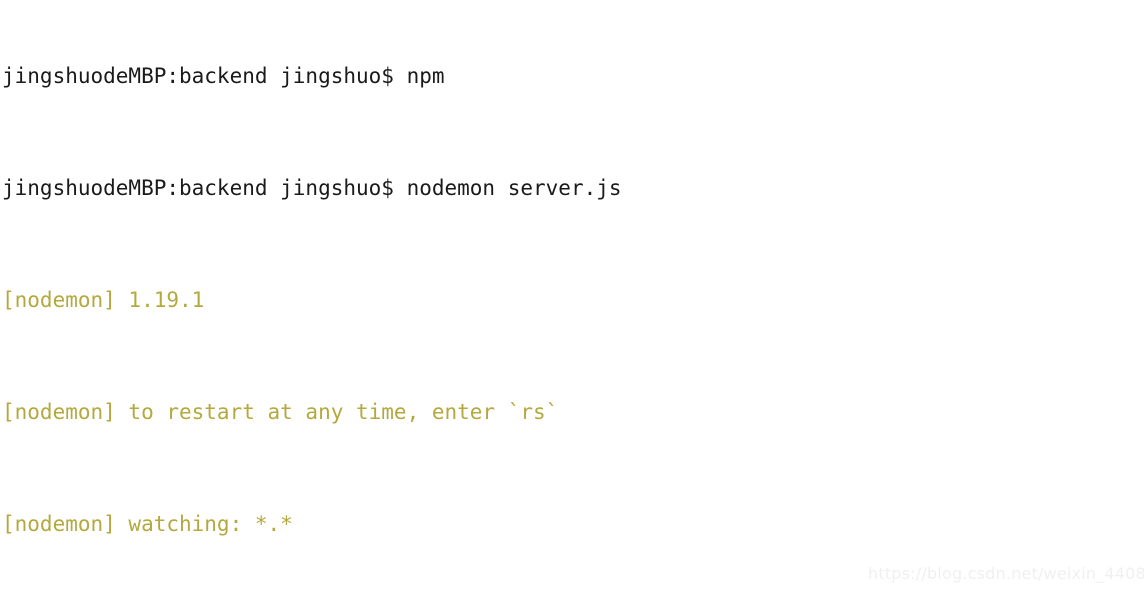 This screenshot has height=598, width=1144. Describe the element at coordinates (1006, 573) in the screenshot. I see `watermark-text: https://blog.csdn.net/weixin_44087528` at that location.